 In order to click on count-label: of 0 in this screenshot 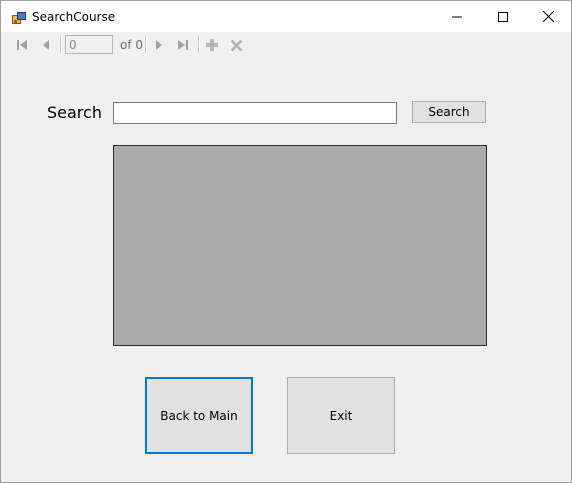, I will do `click(132, 45)`.